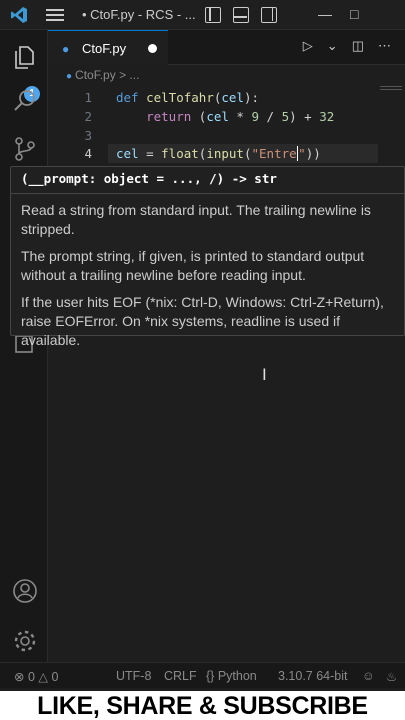 The width and height of the screenshot is (405, 720). I want to click on code-token: ):, so click(251, 97).